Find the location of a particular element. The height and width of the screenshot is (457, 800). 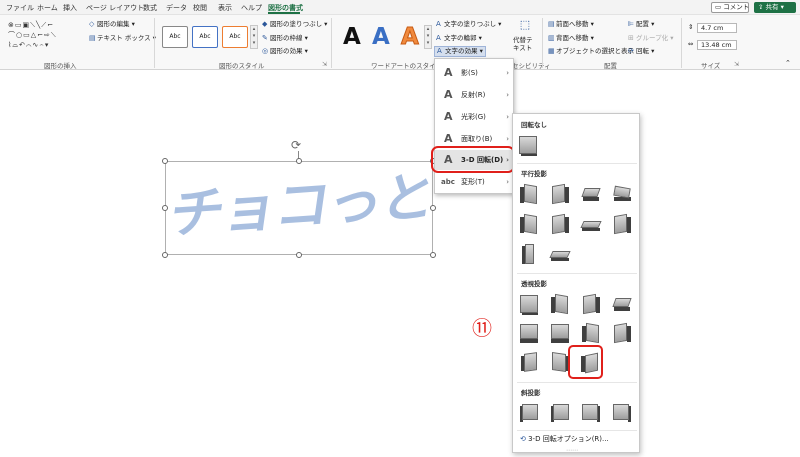

tab-data: データ is located at coordinates (176, 8).